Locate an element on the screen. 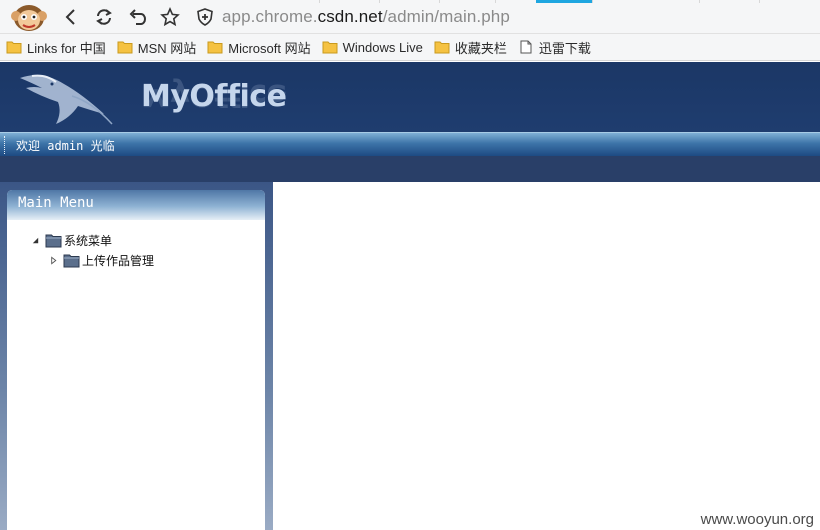  bookmark-microsoft: Microsoft 网站 is located at coordinates (259, 47).